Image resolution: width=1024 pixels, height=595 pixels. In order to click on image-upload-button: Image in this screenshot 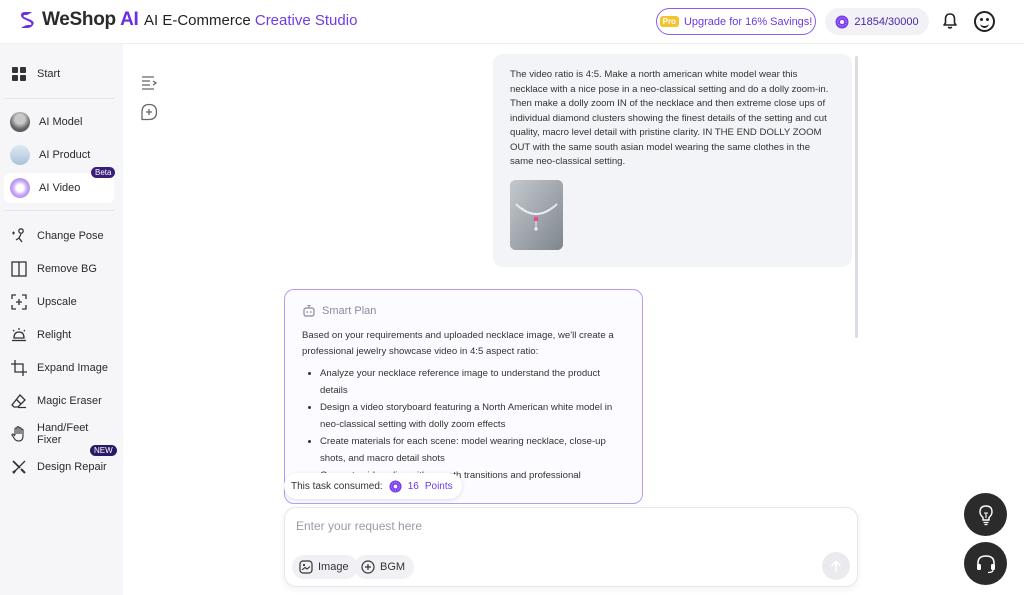, I will do `click(325, 567)`.